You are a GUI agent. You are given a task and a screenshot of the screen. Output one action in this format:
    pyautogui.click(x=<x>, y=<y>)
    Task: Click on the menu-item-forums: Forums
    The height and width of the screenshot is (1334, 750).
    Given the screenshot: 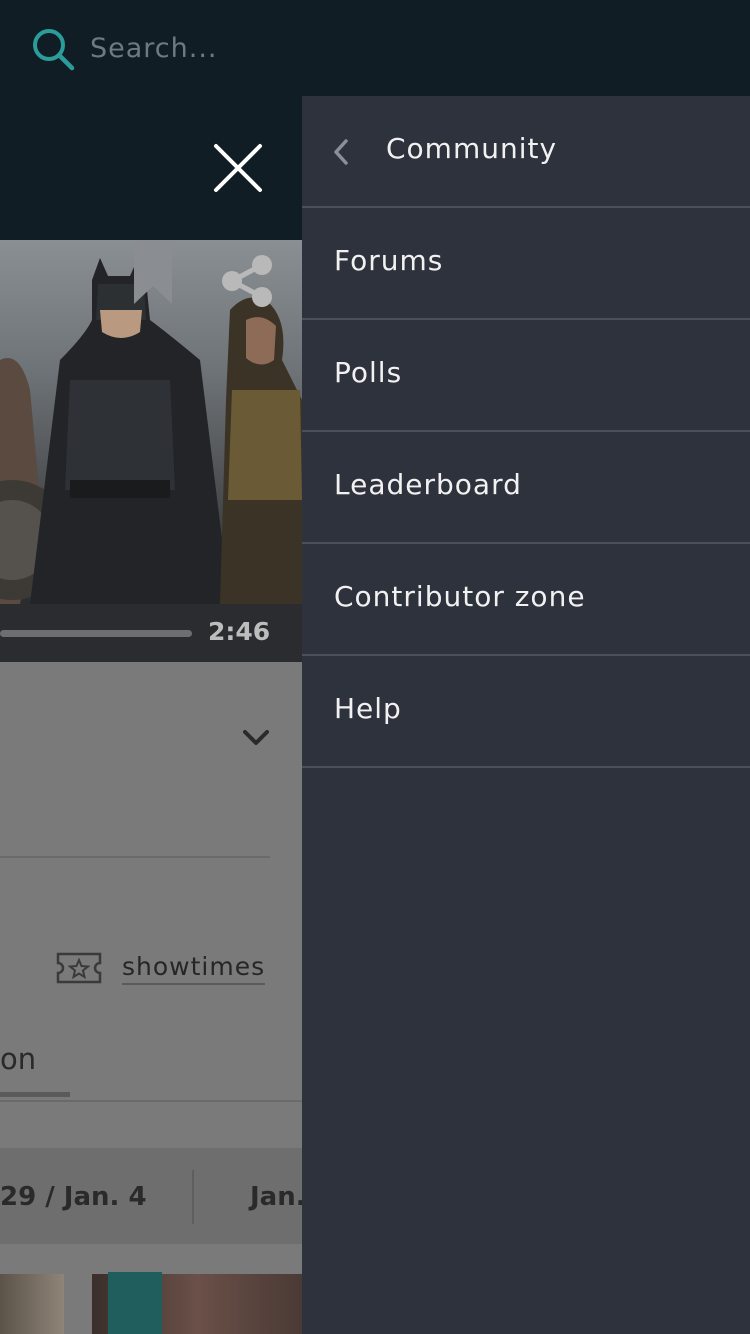 What is the action you would take?
    pyautogui.click(x=526, y=264)
    